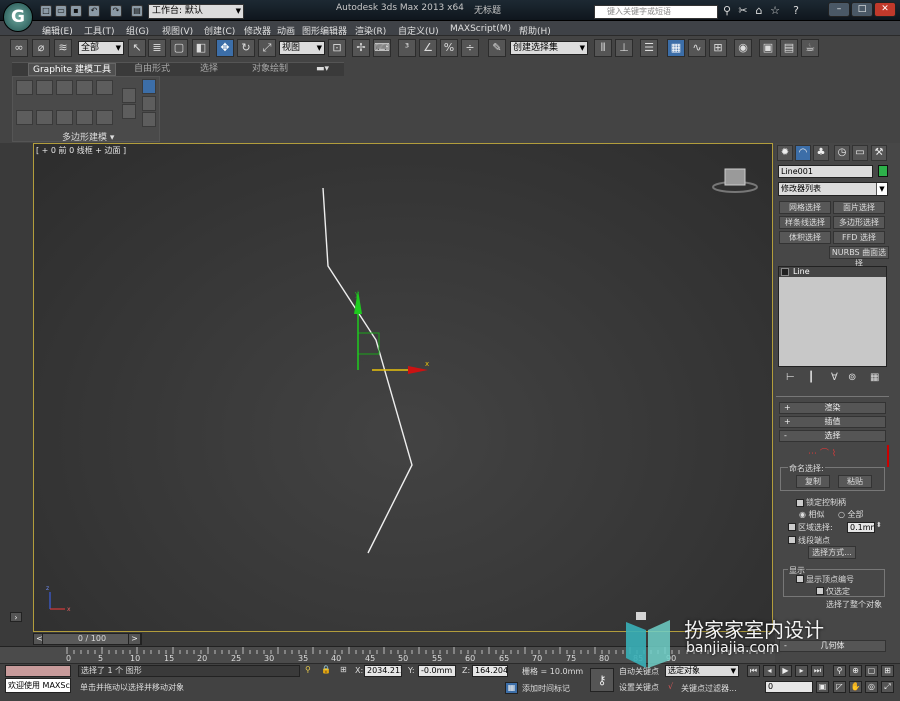 This screenshot has height=701, width=900. What do you see at coordinates (639, 687) in the screenshot?
I see `set-key-button: 设置关键点` at bounding box center [639, 687].